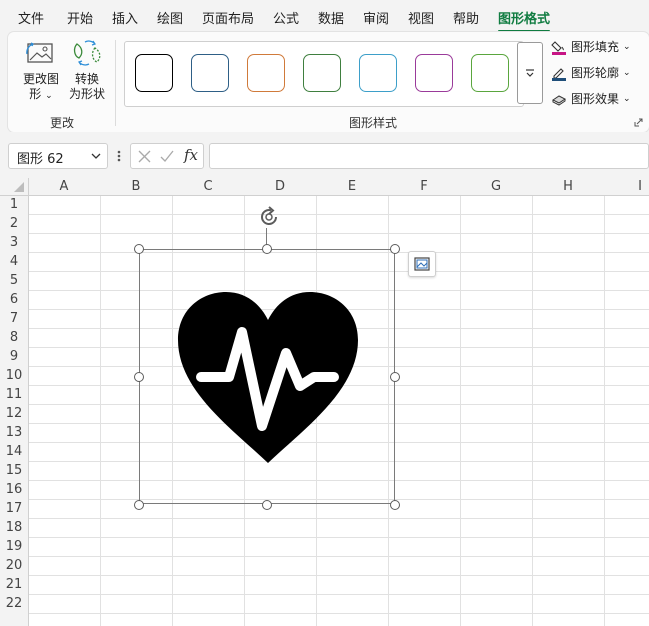 Image resolution: width=649 pixels, height=626 pixels. What do you see at coordinates (524, 20) in the screenshot?
I see `menu-graphic-format: 图形格式` at bounding box center [524, 20].